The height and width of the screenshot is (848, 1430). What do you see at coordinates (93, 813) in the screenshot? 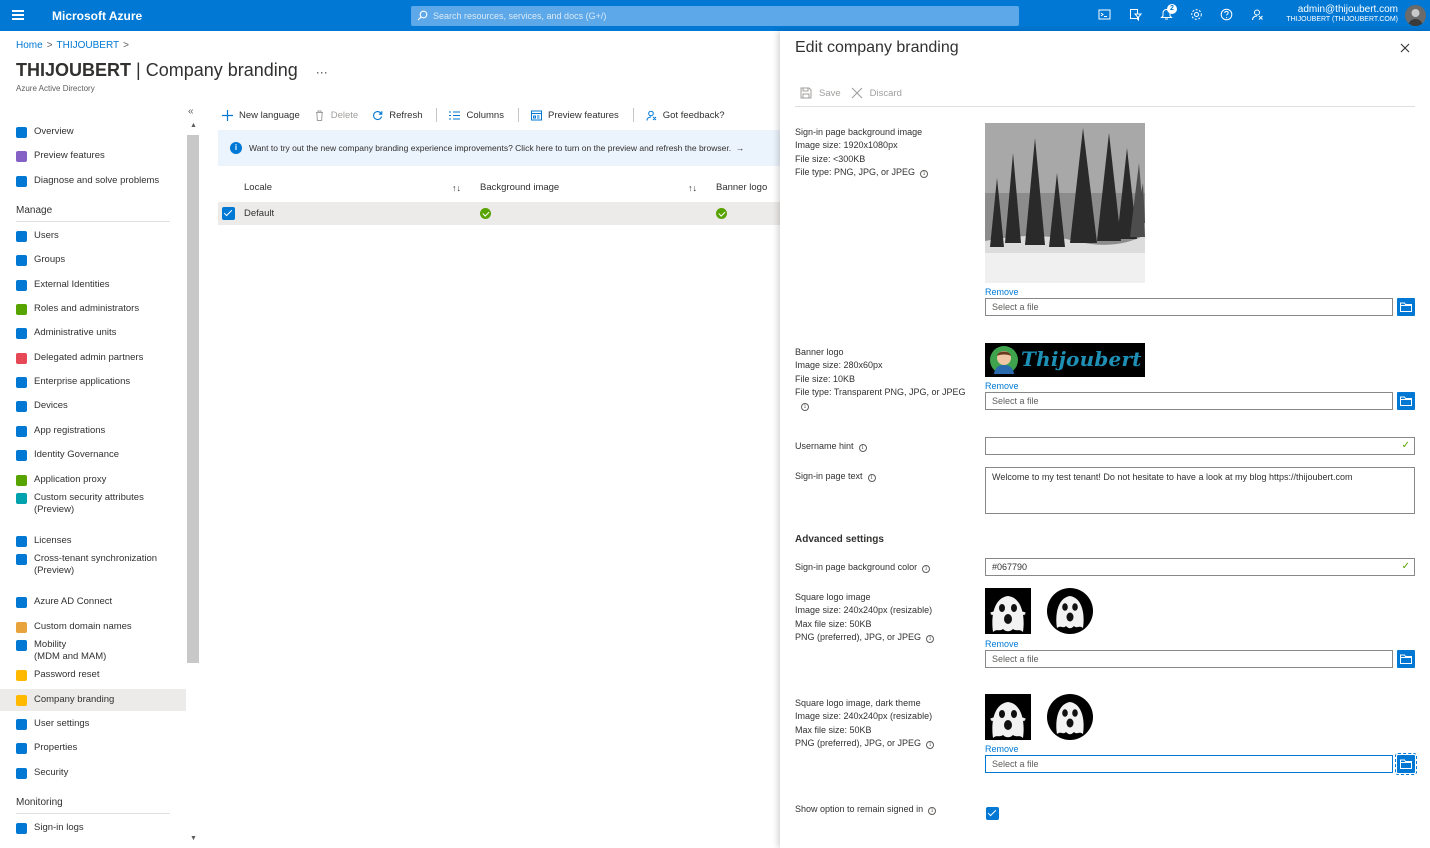
I see `section-divider` at bounding box center [93, 813].